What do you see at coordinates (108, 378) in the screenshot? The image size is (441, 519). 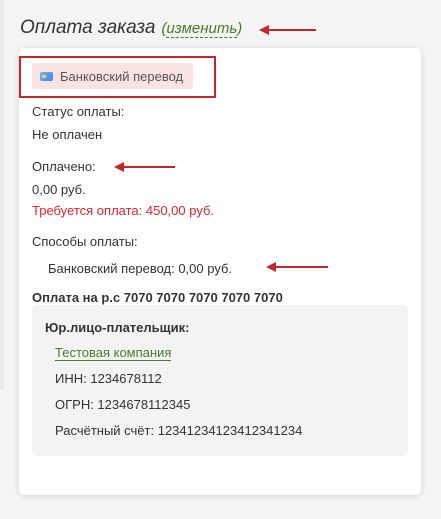 I see `payer-inn: ИНН: 1234678112` at bounding box center [108, 378].